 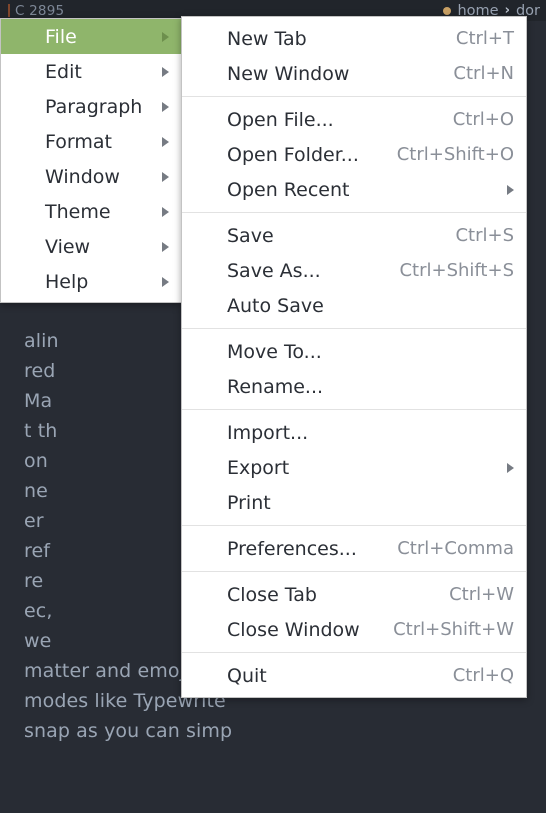 I want to click on menu-item-close-window: Close Window Ctrl+Shift+W, so click(x=354, y=629).